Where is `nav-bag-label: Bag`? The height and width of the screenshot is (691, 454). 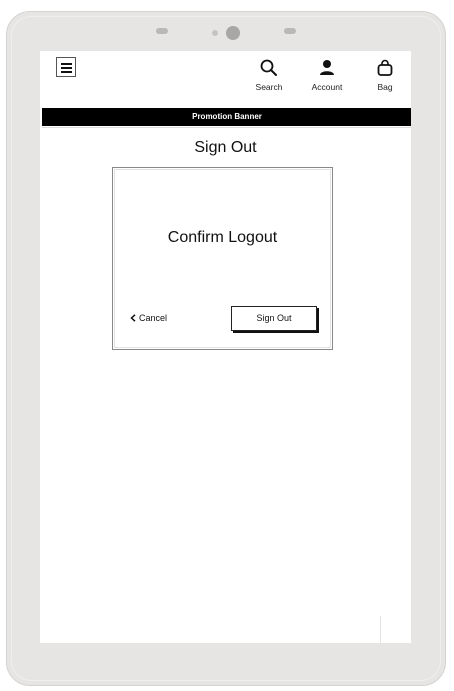 nav-bag-label: Bag is located at coordinates (385, 87).